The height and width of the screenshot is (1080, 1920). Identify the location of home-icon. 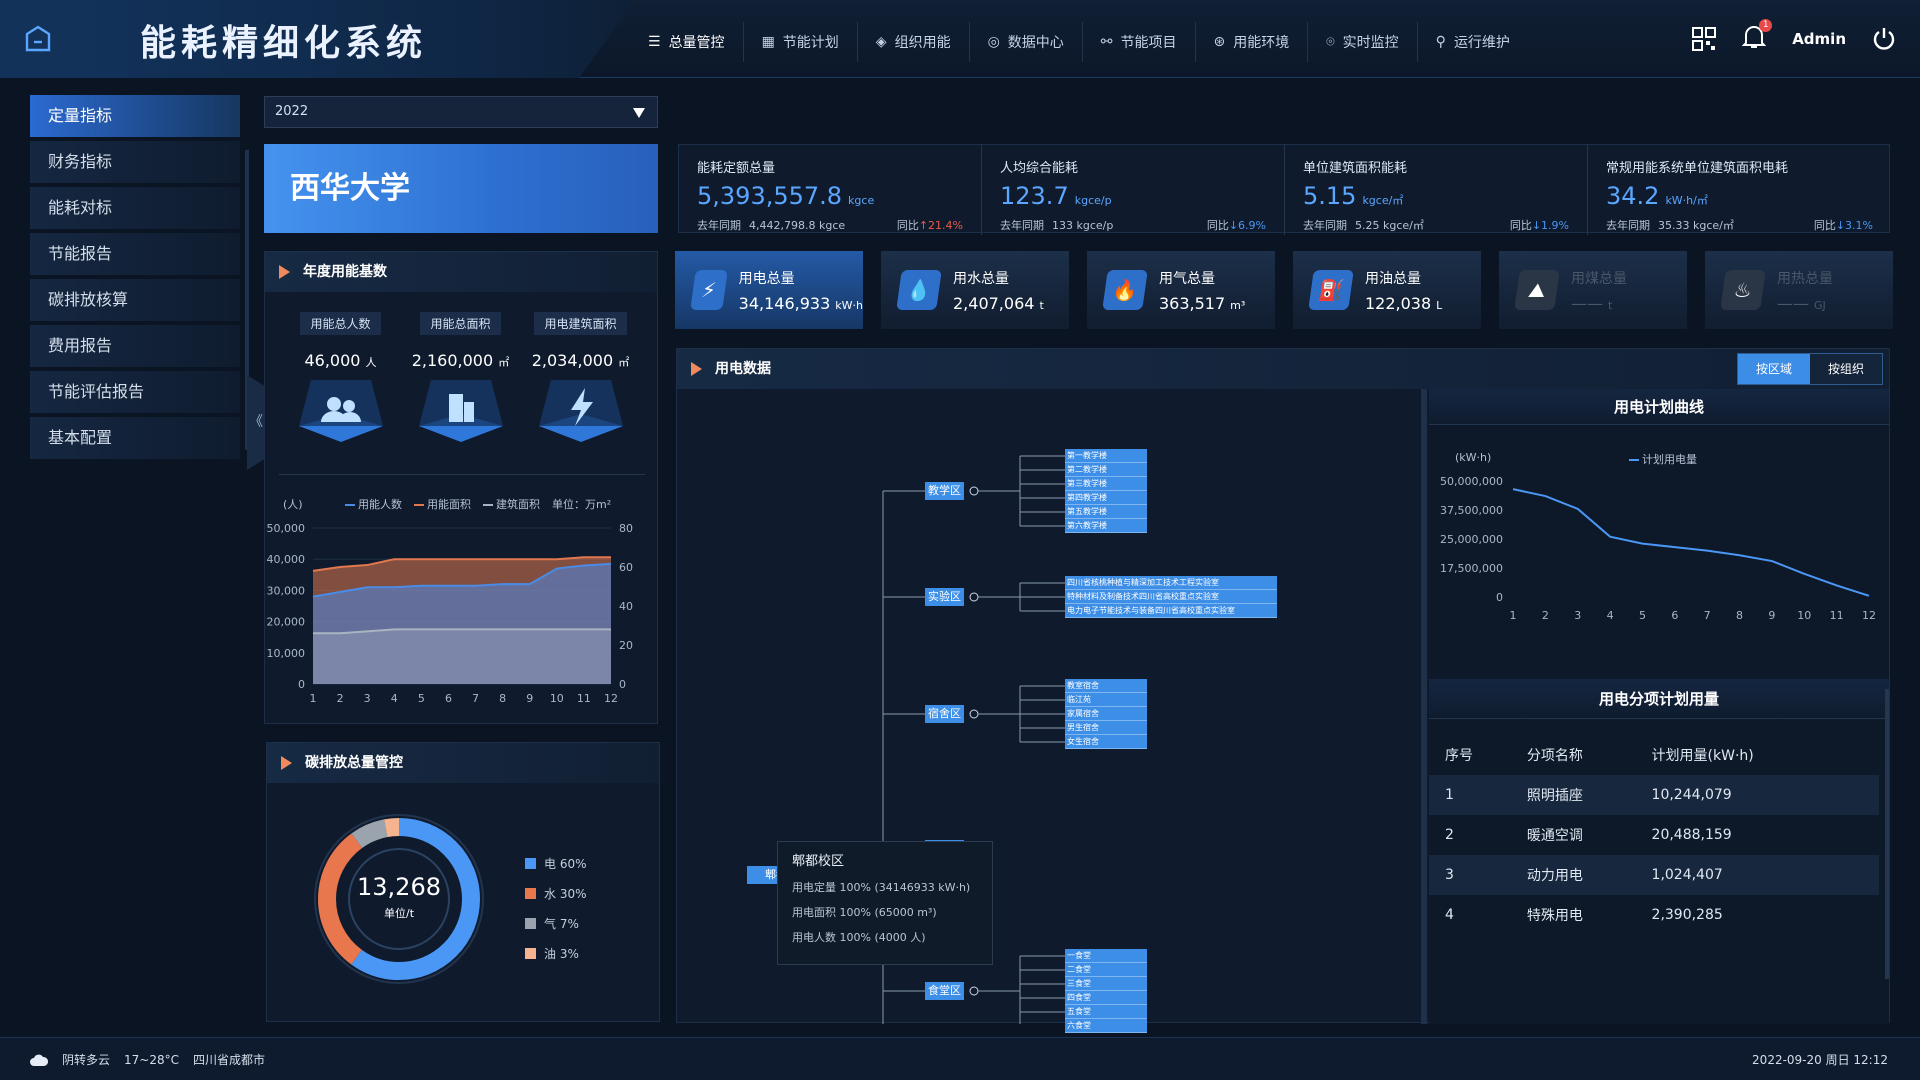
(37, 38).